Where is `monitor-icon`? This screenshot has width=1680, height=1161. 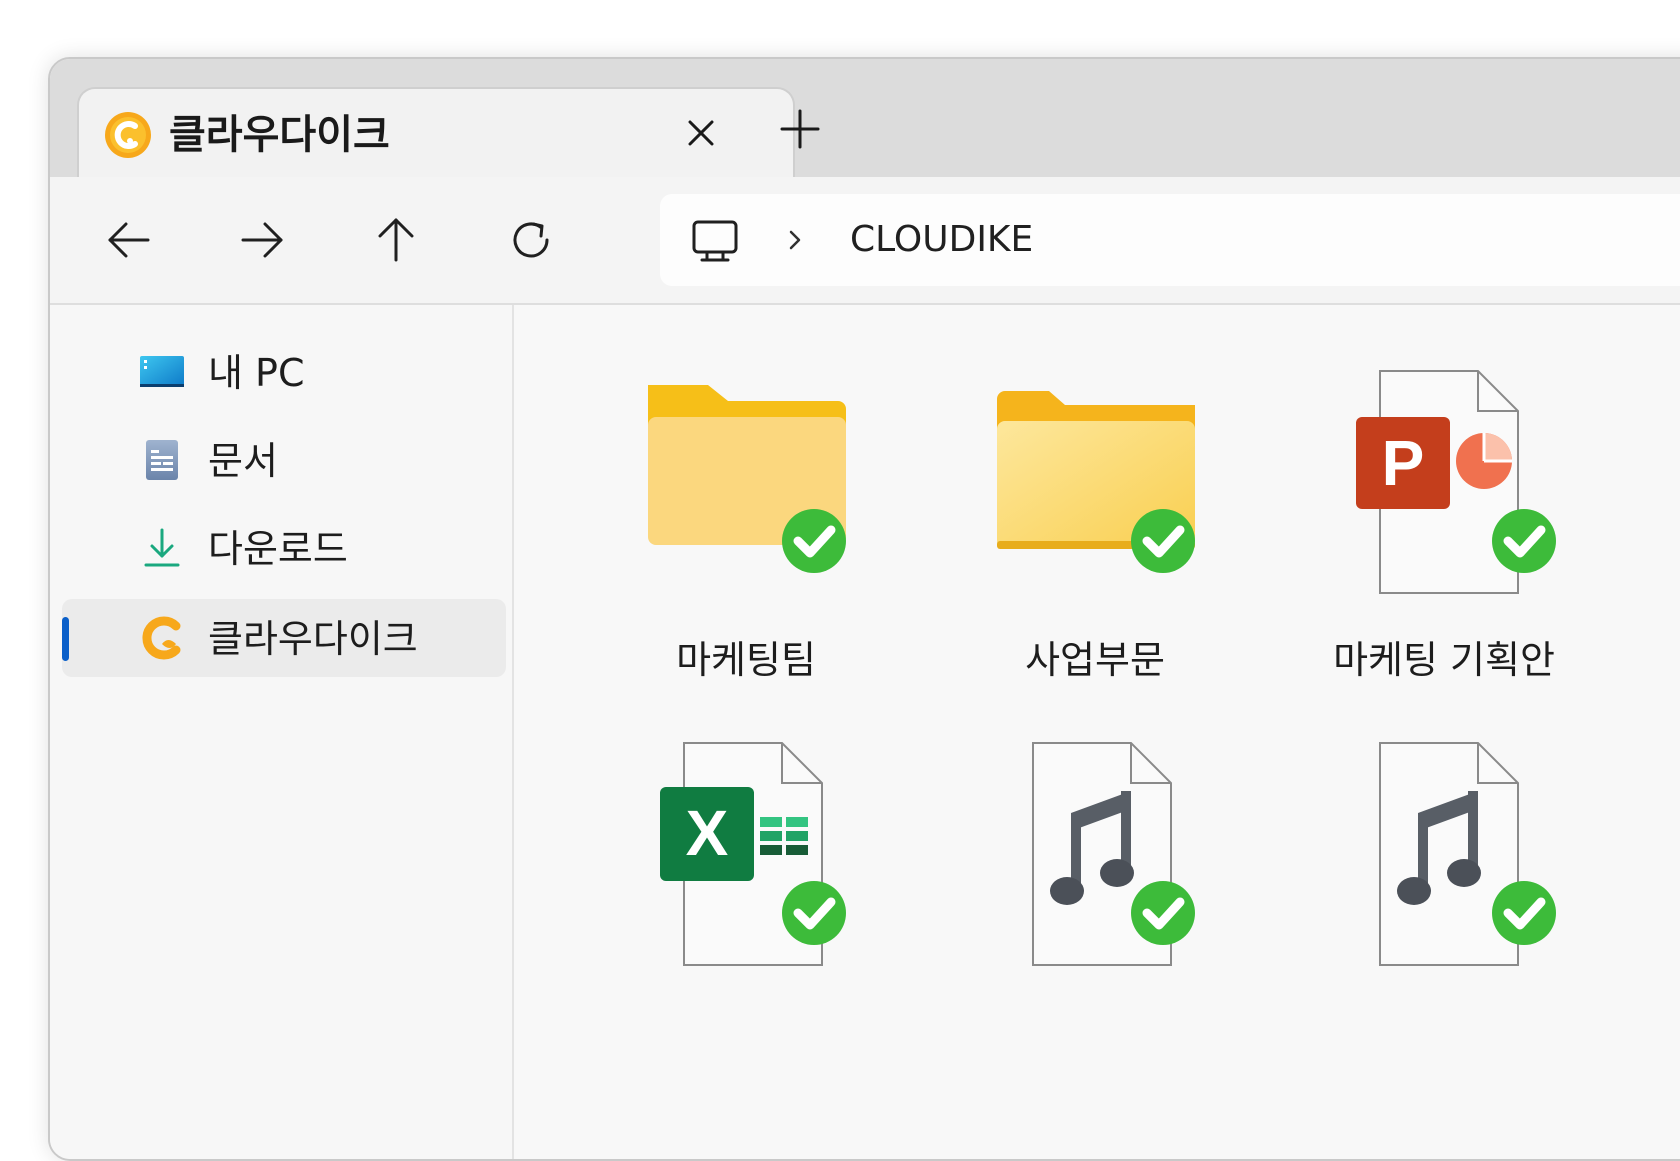 monitor-icon is located at coordinates (715, 241).